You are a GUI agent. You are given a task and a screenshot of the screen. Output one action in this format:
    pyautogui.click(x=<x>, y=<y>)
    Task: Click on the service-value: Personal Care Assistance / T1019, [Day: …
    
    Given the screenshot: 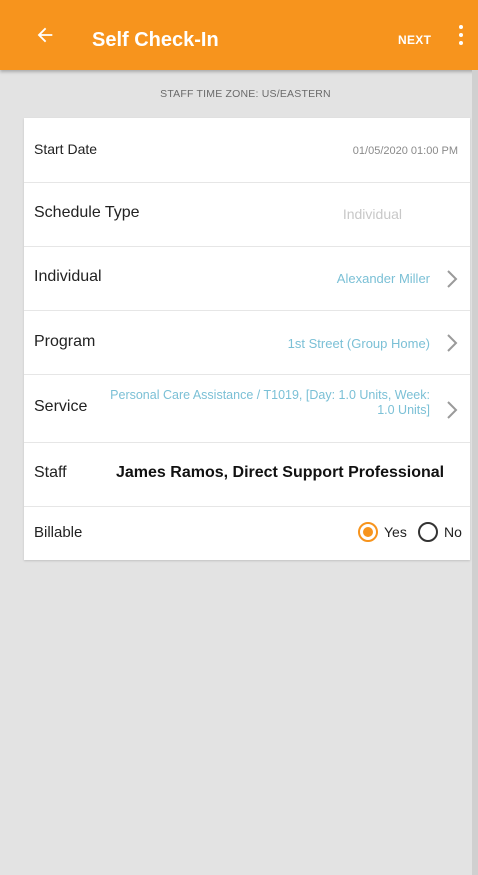 What is the action you would take?
    pyautogui.click(x=270, y=402)
    